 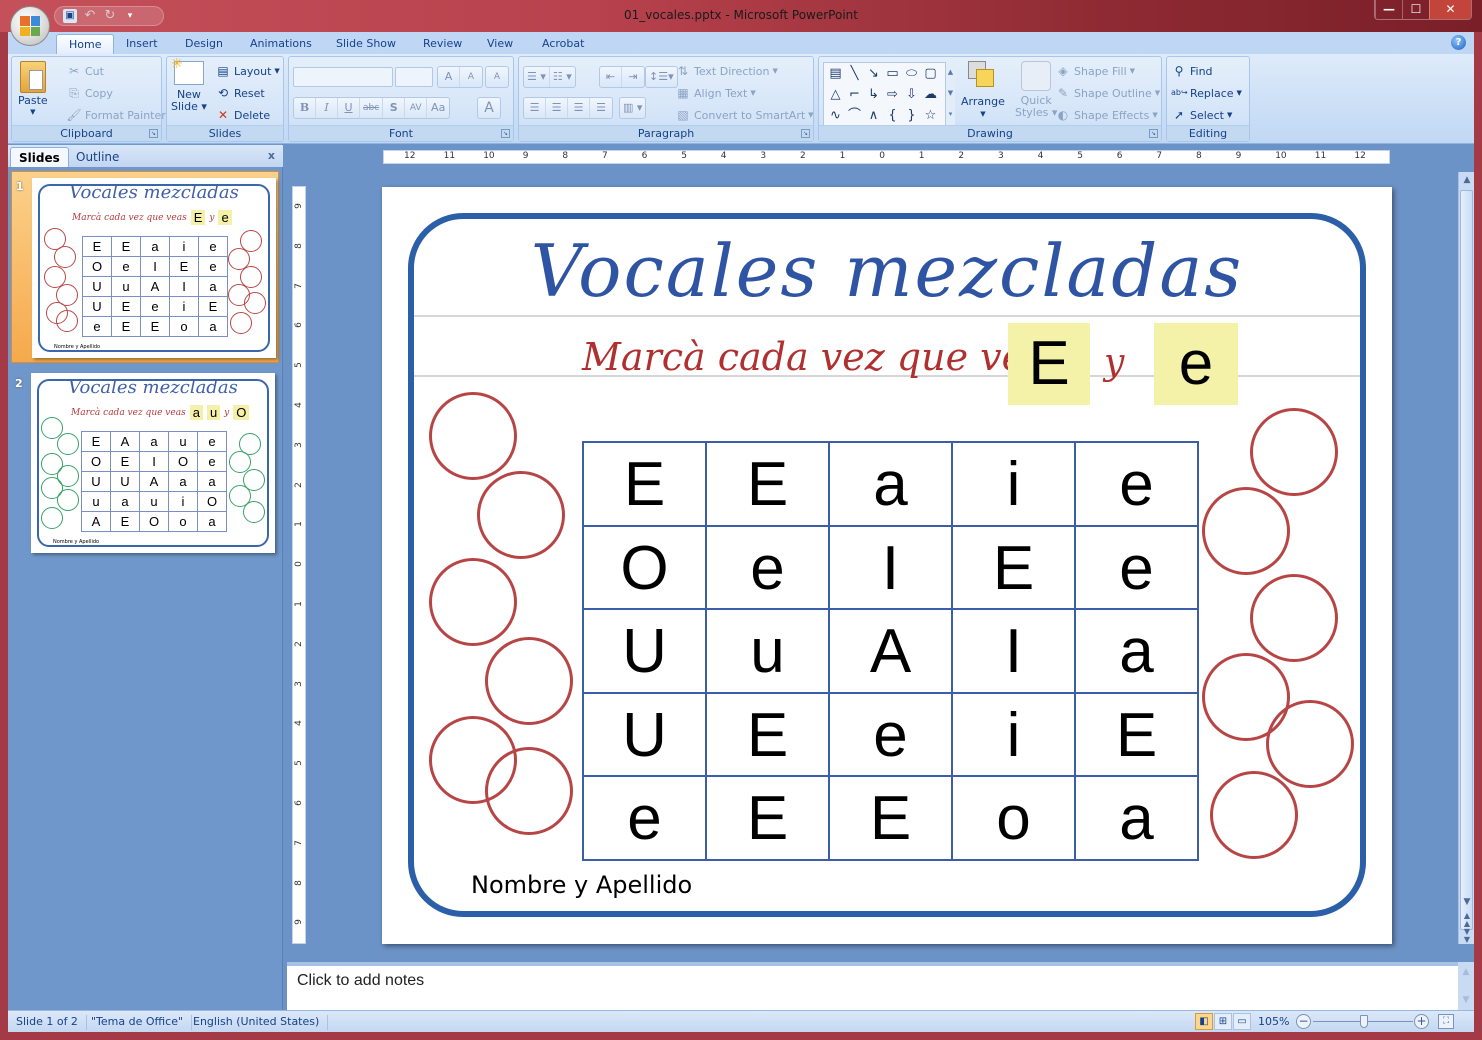 What do you see at coordinates (835, 94) in the screenshot?
I see `shape-gallery-item: △` at bounding box center [835, 94].